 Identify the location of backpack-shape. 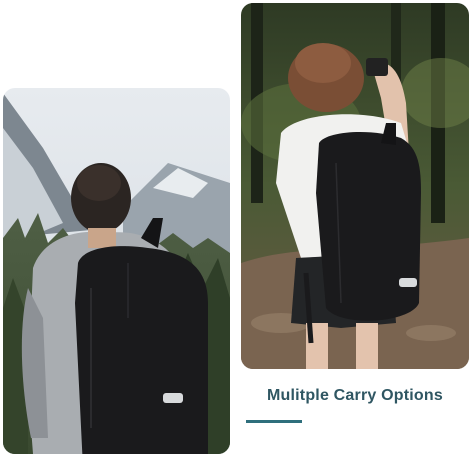
(141, 350).